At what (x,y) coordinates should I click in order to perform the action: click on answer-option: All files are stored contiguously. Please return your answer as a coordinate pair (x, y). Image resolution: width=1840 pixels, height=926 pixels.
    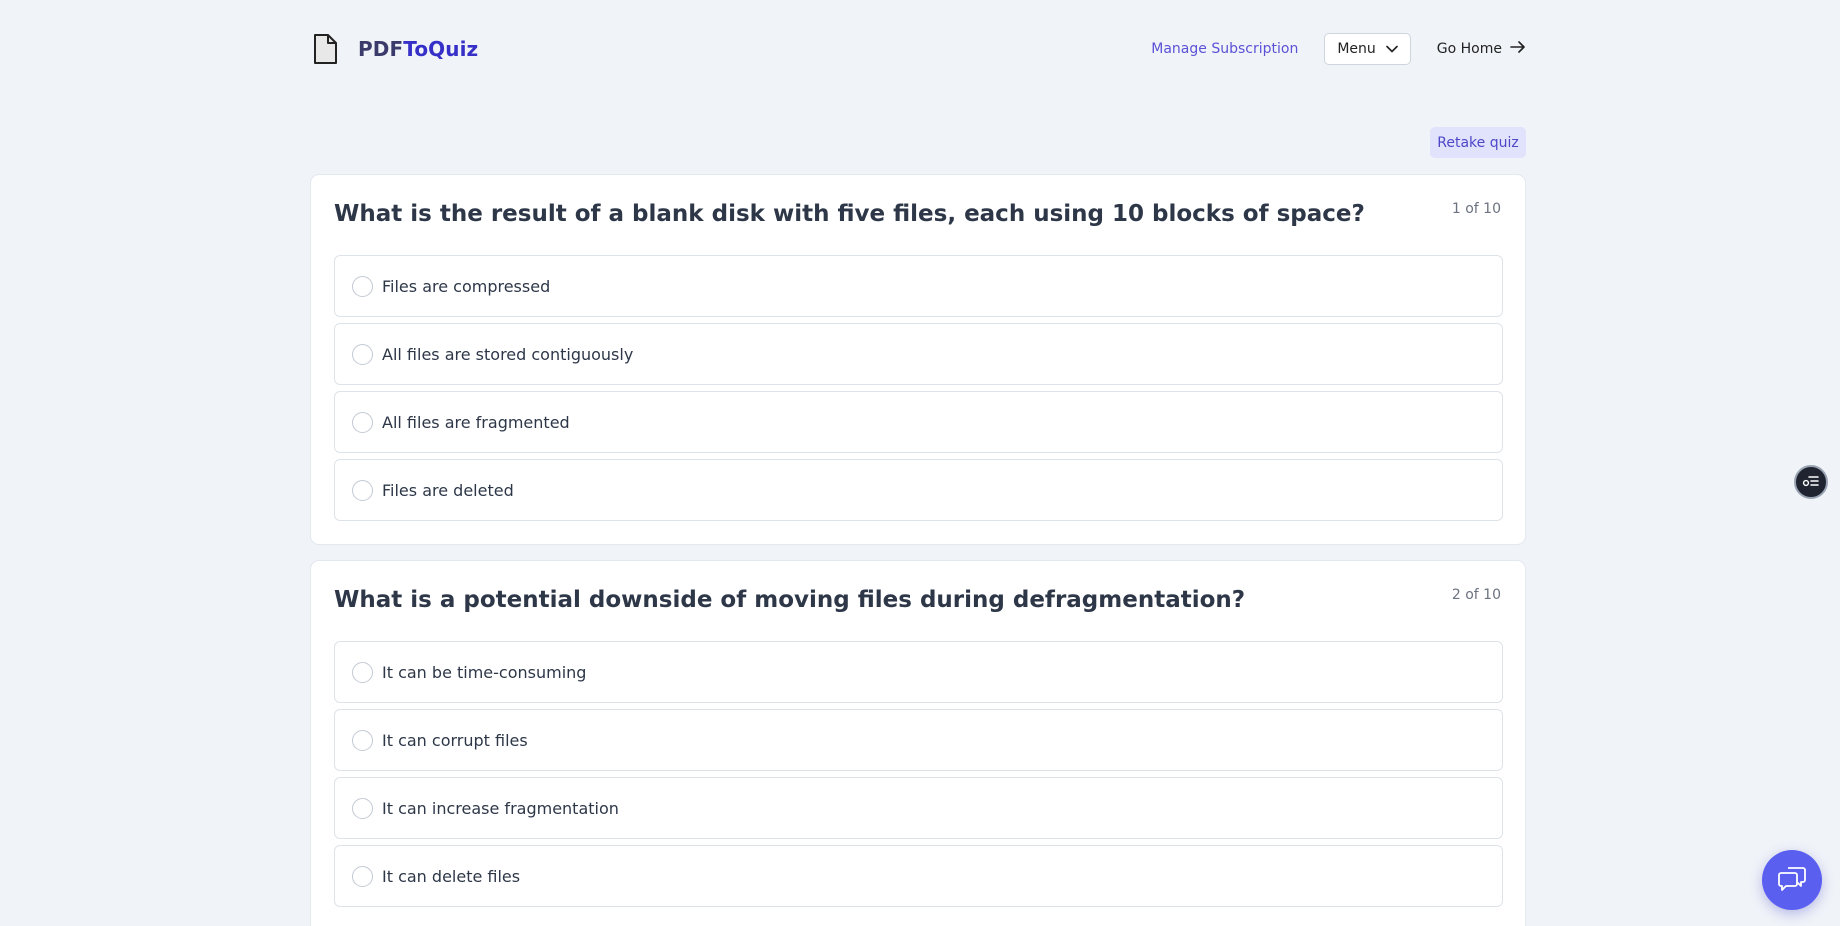
    Looking at the image, I should click on (918, 354).